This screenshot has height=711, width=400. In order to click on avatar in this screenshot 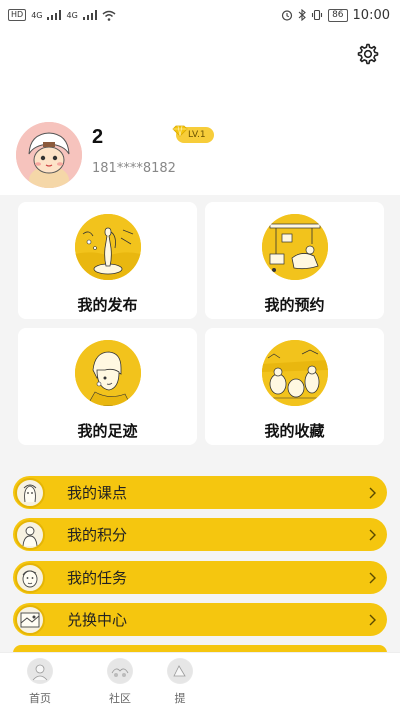, I will do `click(49, 155)`.